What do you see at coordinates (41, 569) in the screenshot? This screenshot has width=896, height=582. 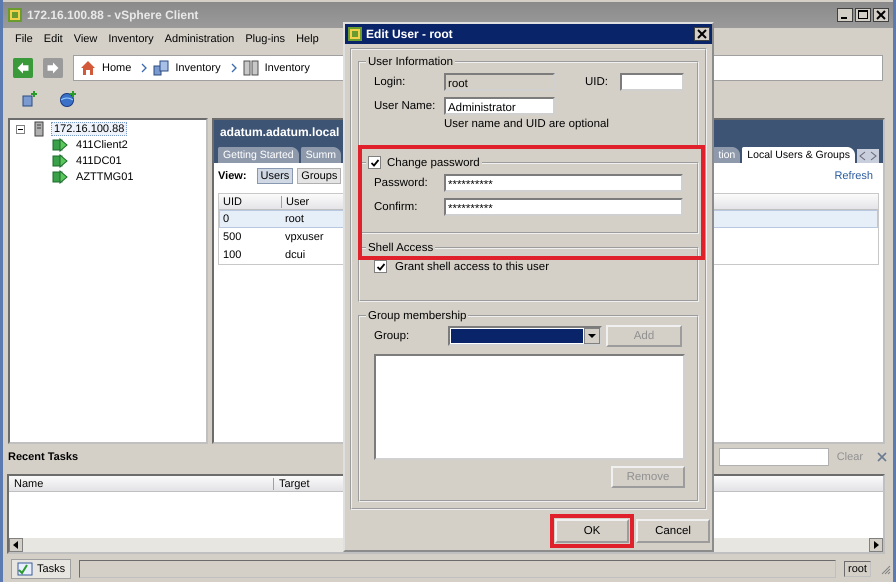 I see `tasks-button: Tasks` at bounding box center [41, 569].